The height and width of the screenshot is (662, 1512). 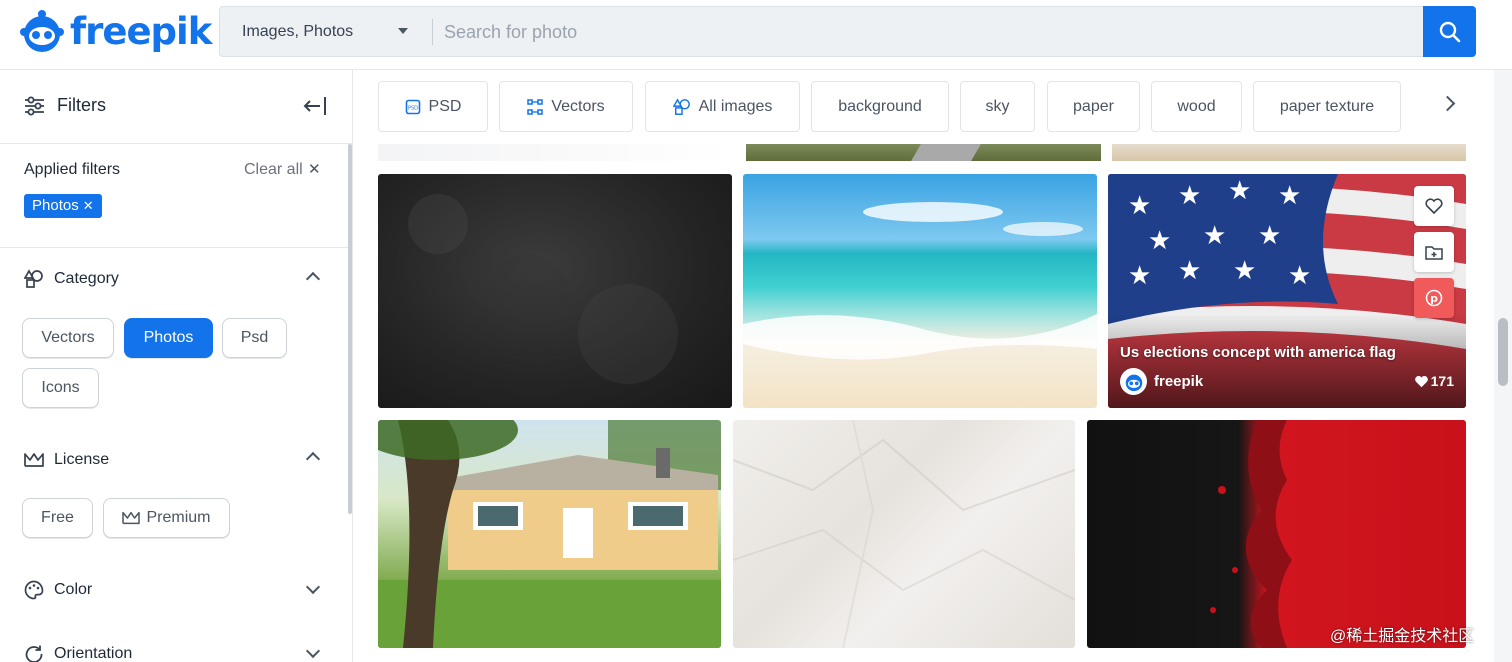 What do you see at coordinates (42, 31) in the screenshot?
I see `freepik-mascot-icon` at bounding box center [42, 31].